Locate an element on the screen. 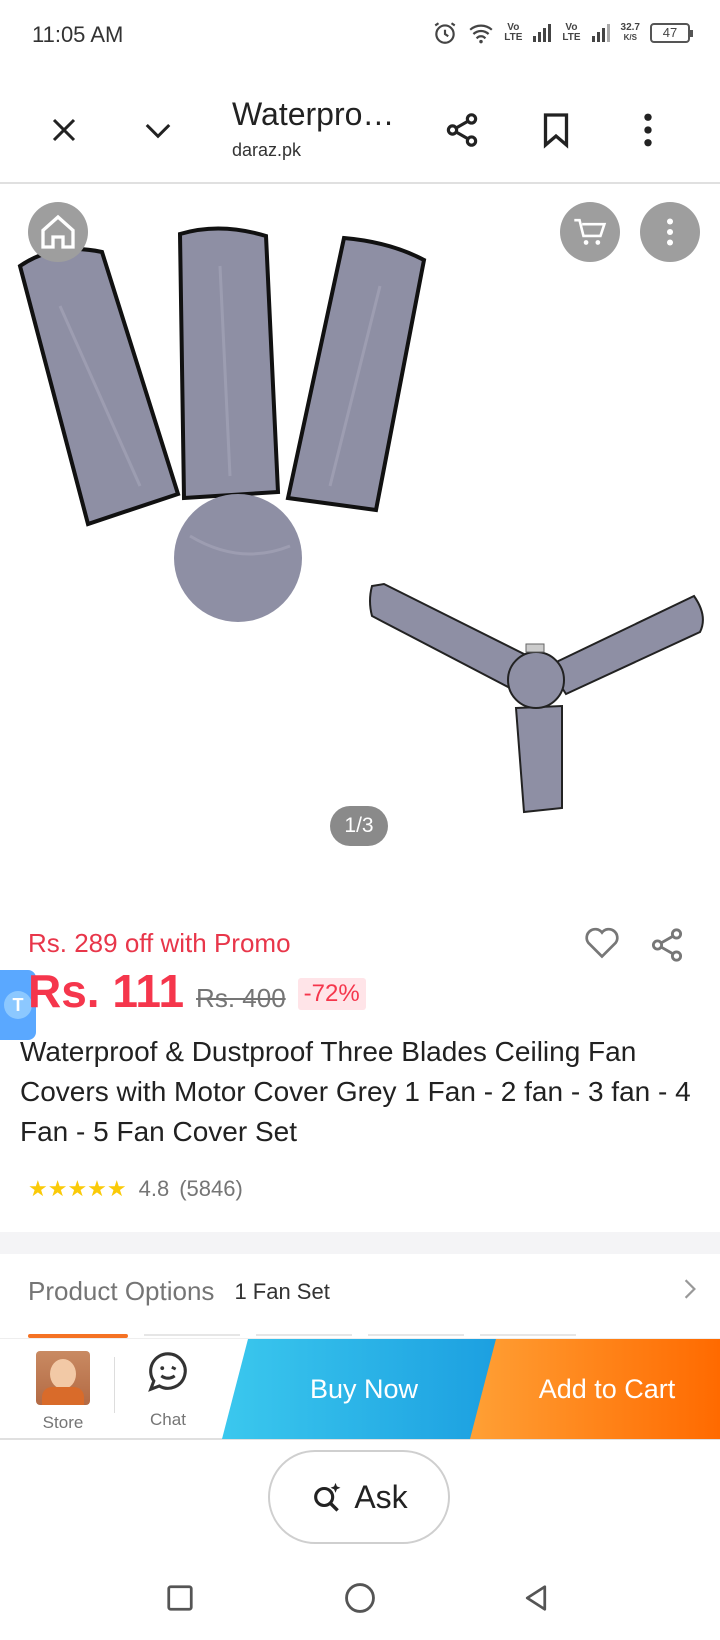  browser-toolbar: Waterpro… daraz.pk is located at coordinates (360, 128).